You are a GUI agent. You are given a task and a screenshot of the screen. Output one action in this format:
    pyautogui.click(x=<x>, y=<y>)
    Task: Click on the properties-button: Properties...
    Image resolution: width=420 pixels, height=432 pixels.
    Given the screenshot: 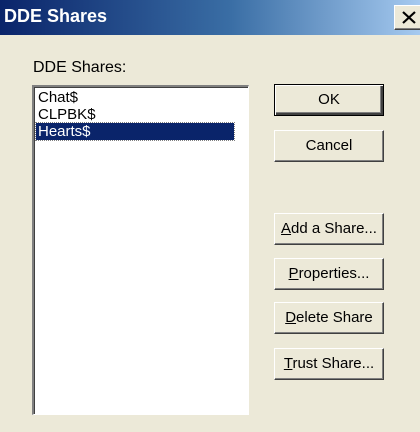 What is the action you would take?
    pyautogui.click(x=329, y=274)
    